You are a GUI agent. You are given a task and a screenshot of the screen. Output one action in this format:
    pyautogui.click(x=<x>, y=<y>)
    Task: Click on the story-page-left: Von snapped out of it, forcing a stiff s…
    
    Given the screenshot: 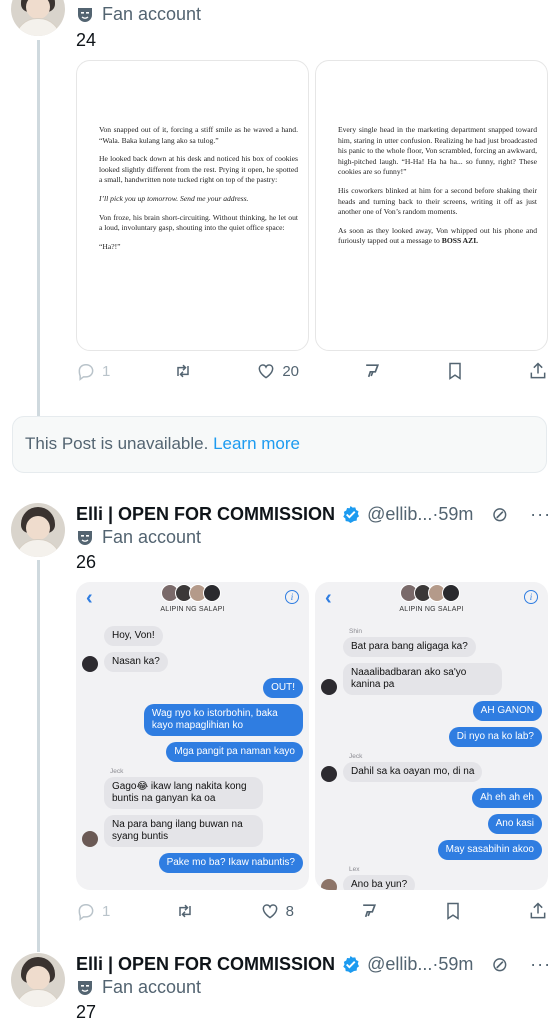 What is the action you would take?
    pyautogui.click(x=192, y=205)
    